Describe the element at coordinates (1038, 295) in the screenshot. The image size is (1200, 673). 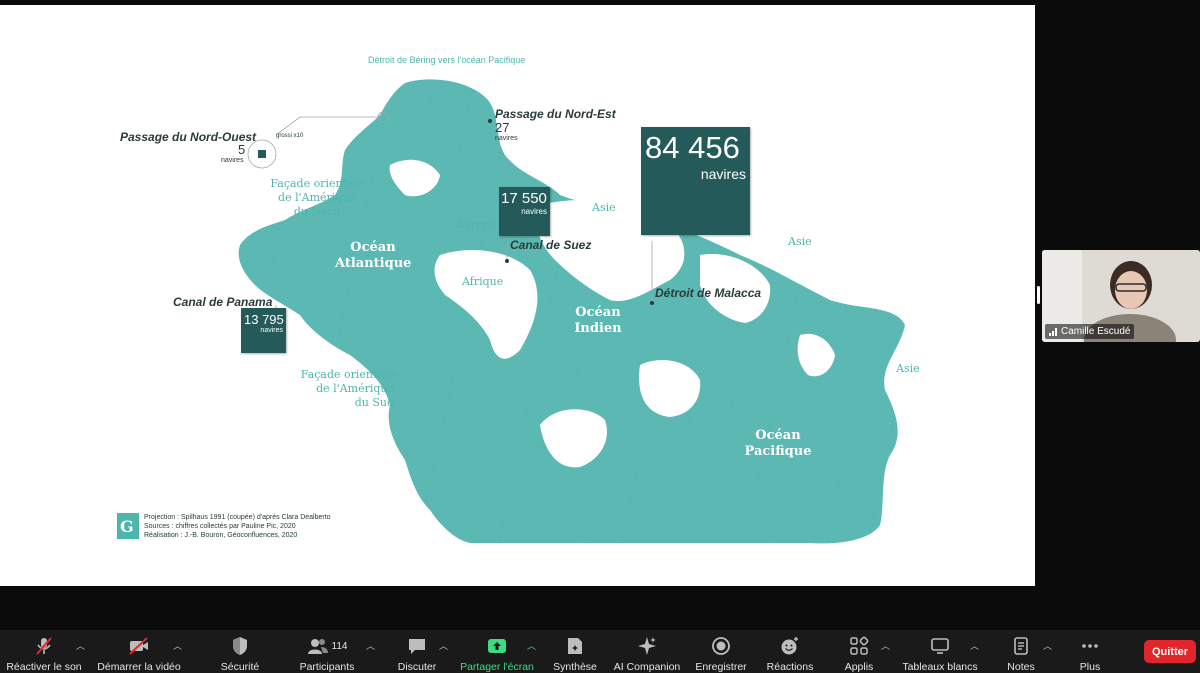
I see `panel-resize-handle` at that location.